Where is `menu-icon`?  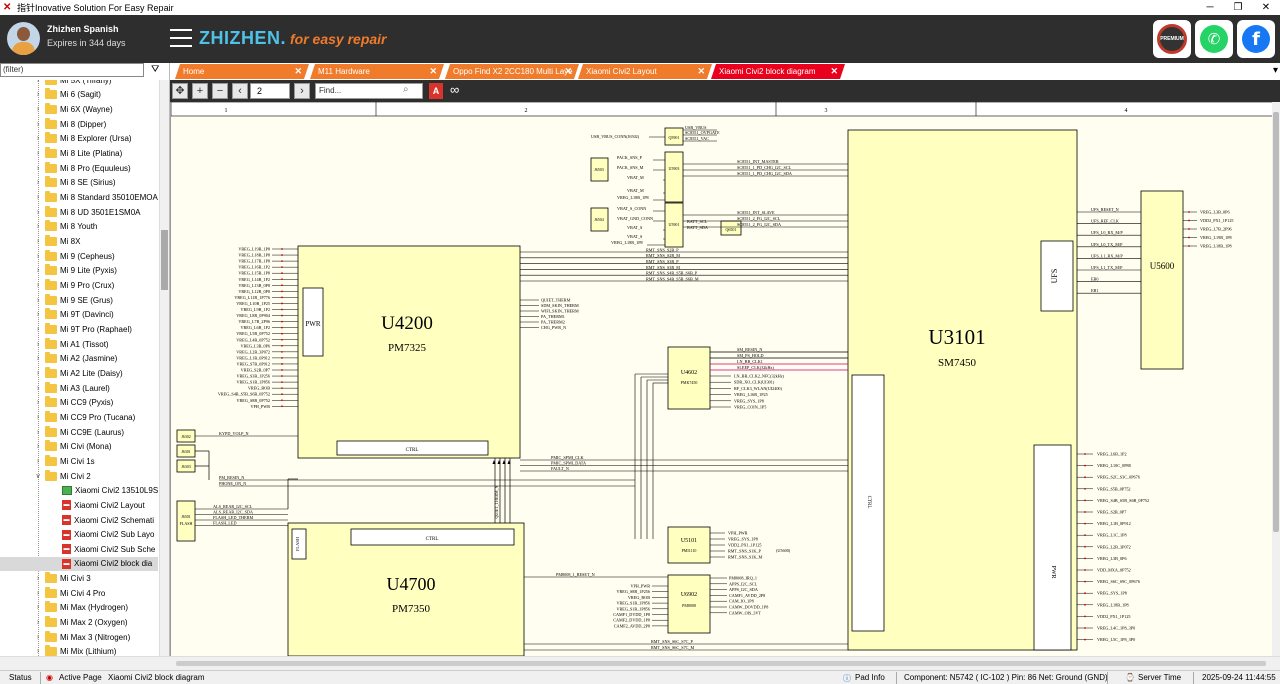 menu-icon is located at coordinates (181, 38).